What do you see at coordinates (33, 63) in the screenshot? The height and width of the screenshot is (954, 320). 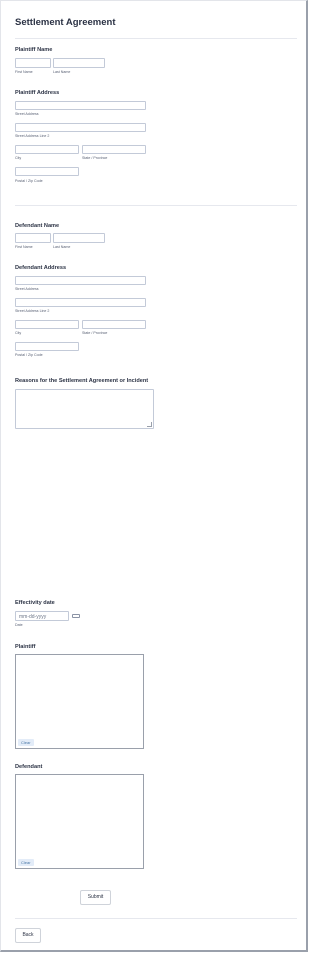 I see `plaintiff-first-name-input` at bounding box center [33, 63].